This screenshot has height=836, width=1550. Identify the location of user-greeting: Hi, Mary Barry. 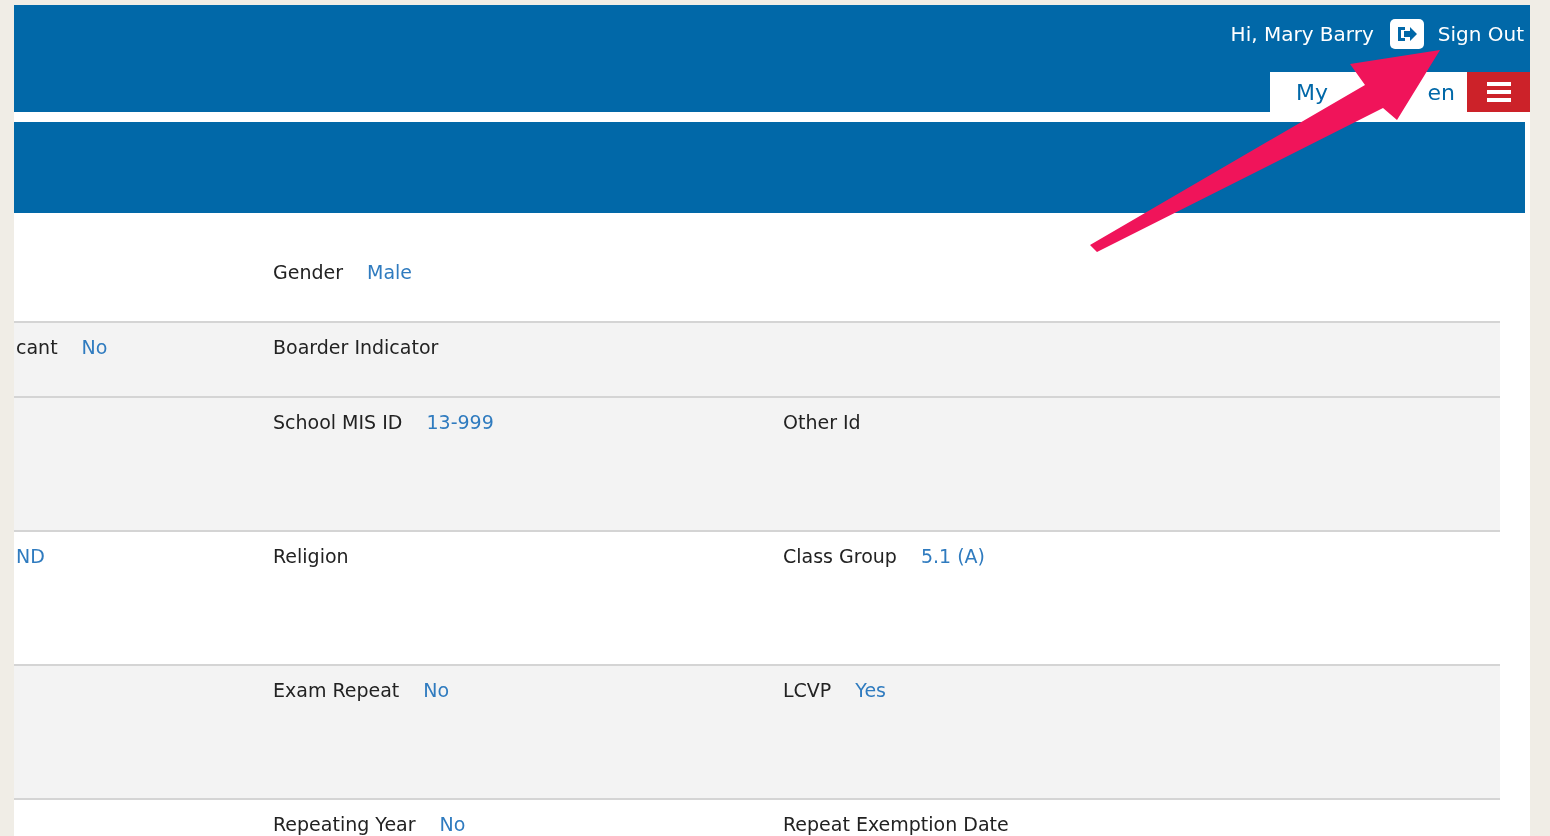
(1302, 34).